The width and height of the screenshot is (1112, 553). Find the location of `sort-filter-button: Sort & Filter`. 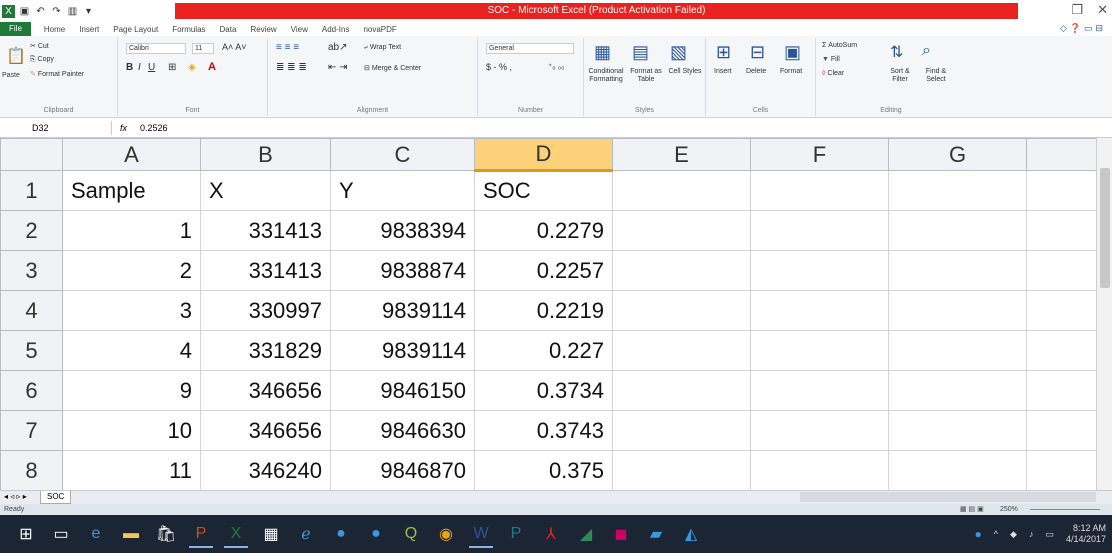

sort-filter-button: Sort & Filter is located at coordinates (900, 76).